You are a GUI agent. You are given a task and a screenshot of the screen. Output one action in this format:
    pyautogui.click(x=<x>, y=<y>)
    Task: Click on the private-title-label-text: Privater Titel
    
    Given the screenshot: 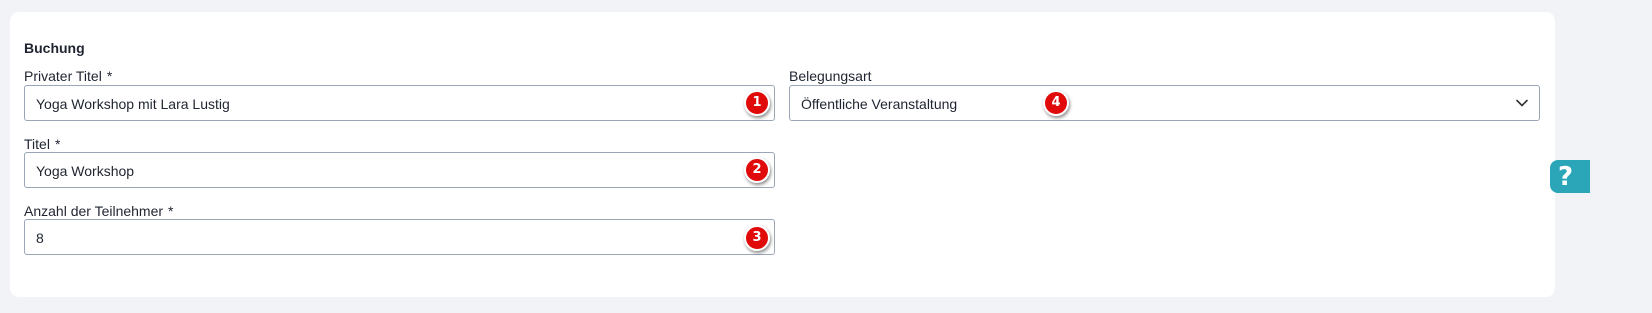 What is the action you would take?
    pyautogui.click(x=63, y=76)
    